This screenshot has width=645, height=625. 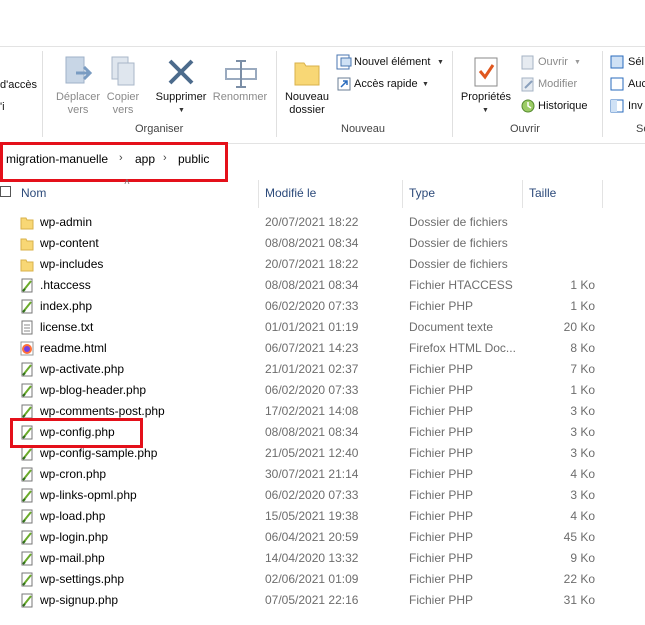 I want to click on supprimer-label: Supprimer, so click(x=181, y=97).